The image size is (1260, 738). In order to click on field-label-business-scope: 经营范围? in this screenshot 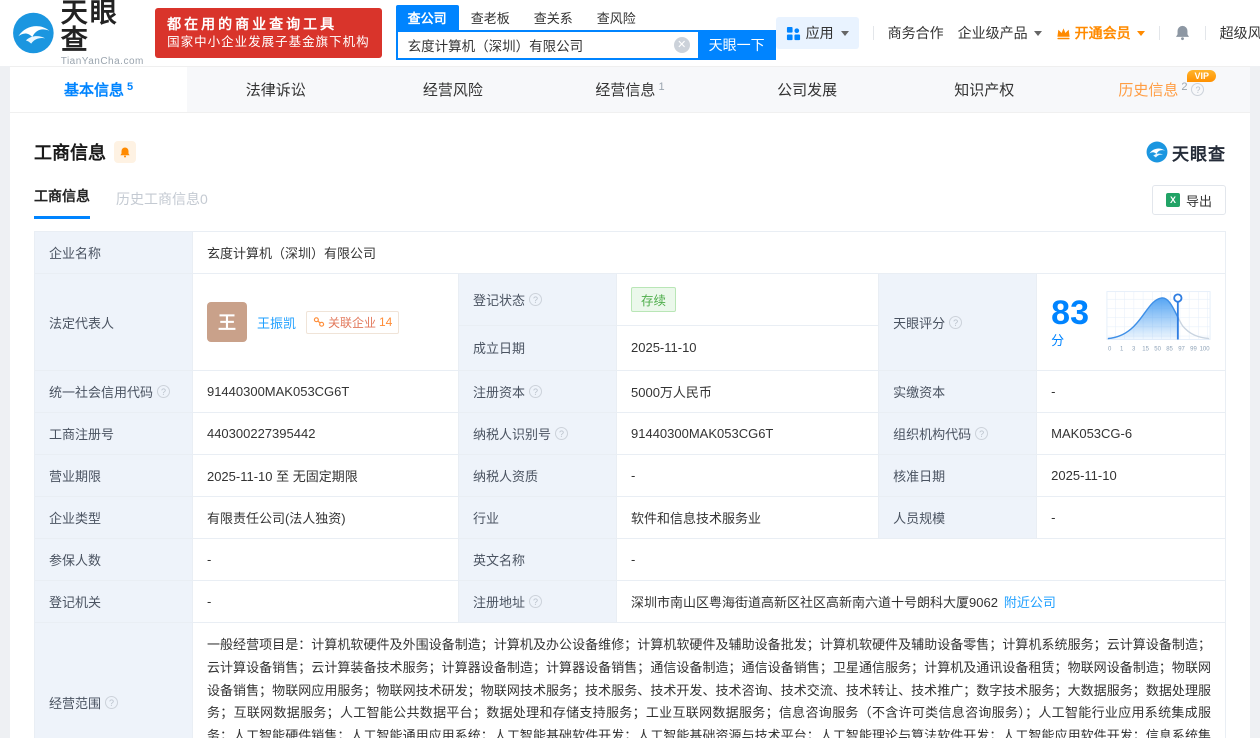, I will do `click(113, 680)`.